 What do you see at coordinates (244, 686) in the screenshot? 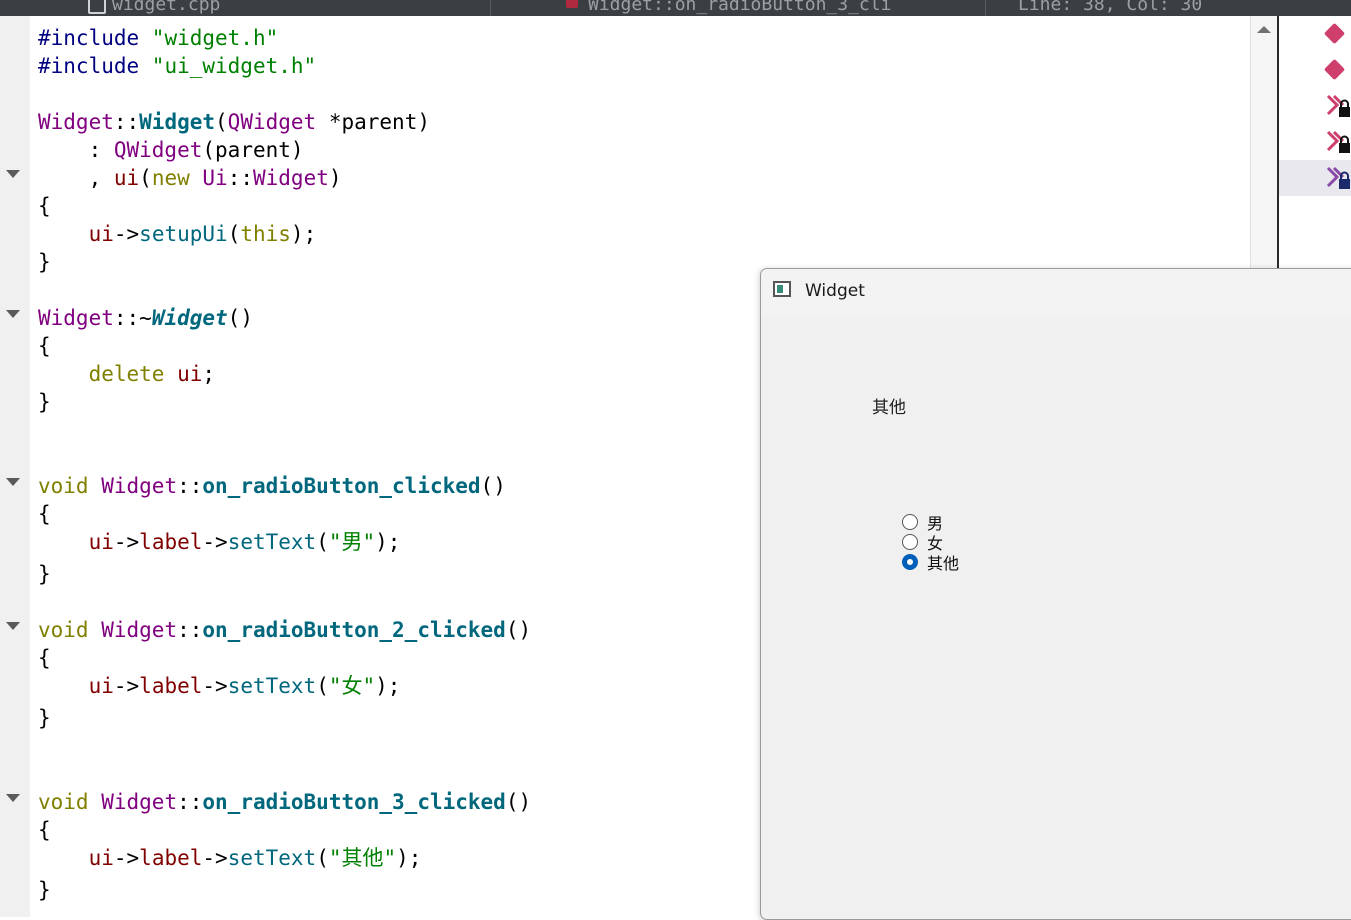
I see `code-line: ui->label->setText("女");` at bounding box center [244, 686].